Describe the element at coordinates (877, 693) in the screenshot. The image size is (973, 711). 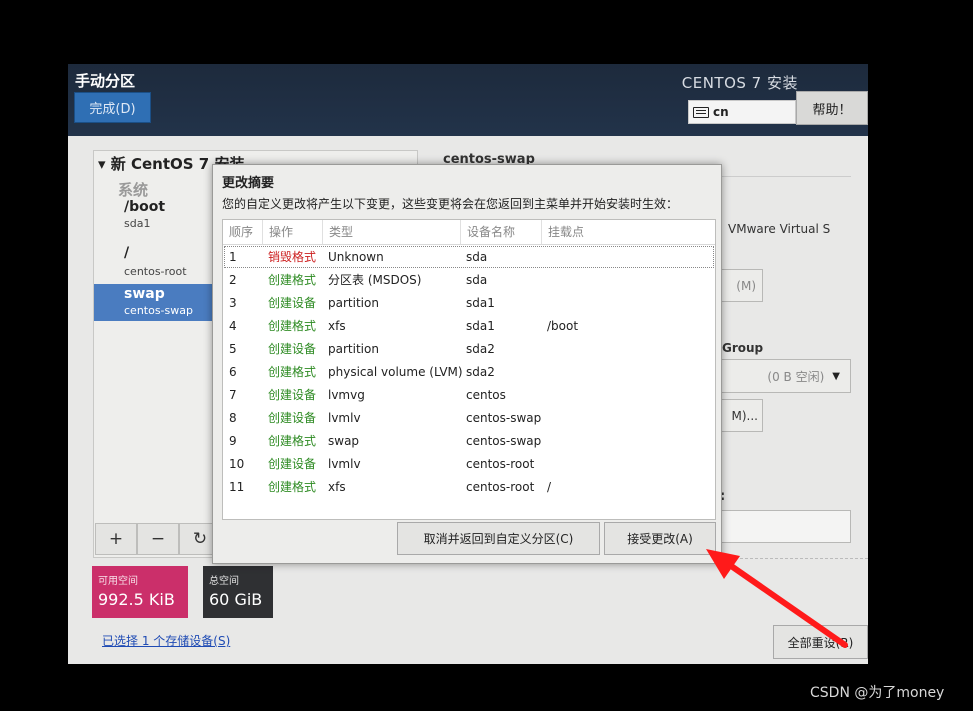
I see `watermark: CSDN @为了money` at that location.